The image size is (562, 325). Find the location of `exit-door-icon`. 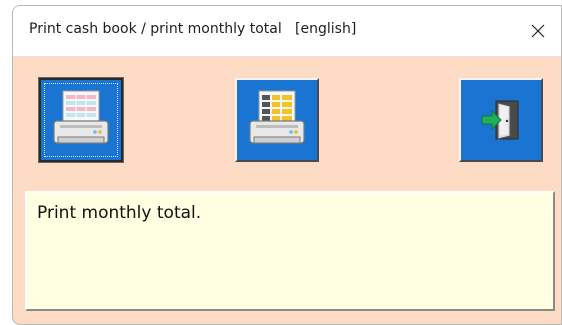

exit-door-icon is located at coordinates (500, 120).